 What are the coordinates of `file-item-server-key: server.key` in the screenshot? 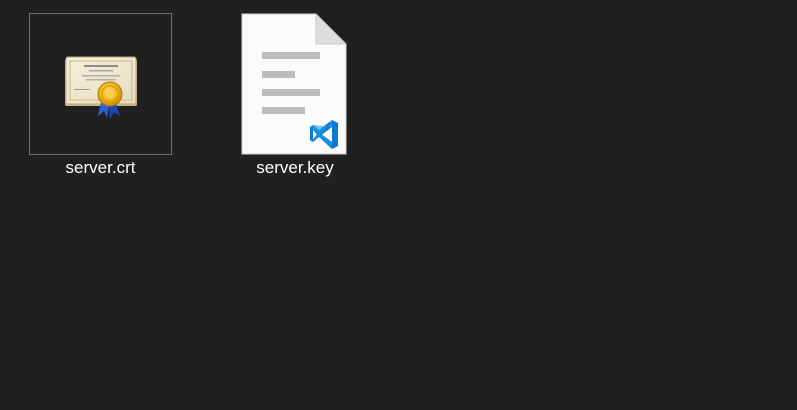 It's located at (295, 98).